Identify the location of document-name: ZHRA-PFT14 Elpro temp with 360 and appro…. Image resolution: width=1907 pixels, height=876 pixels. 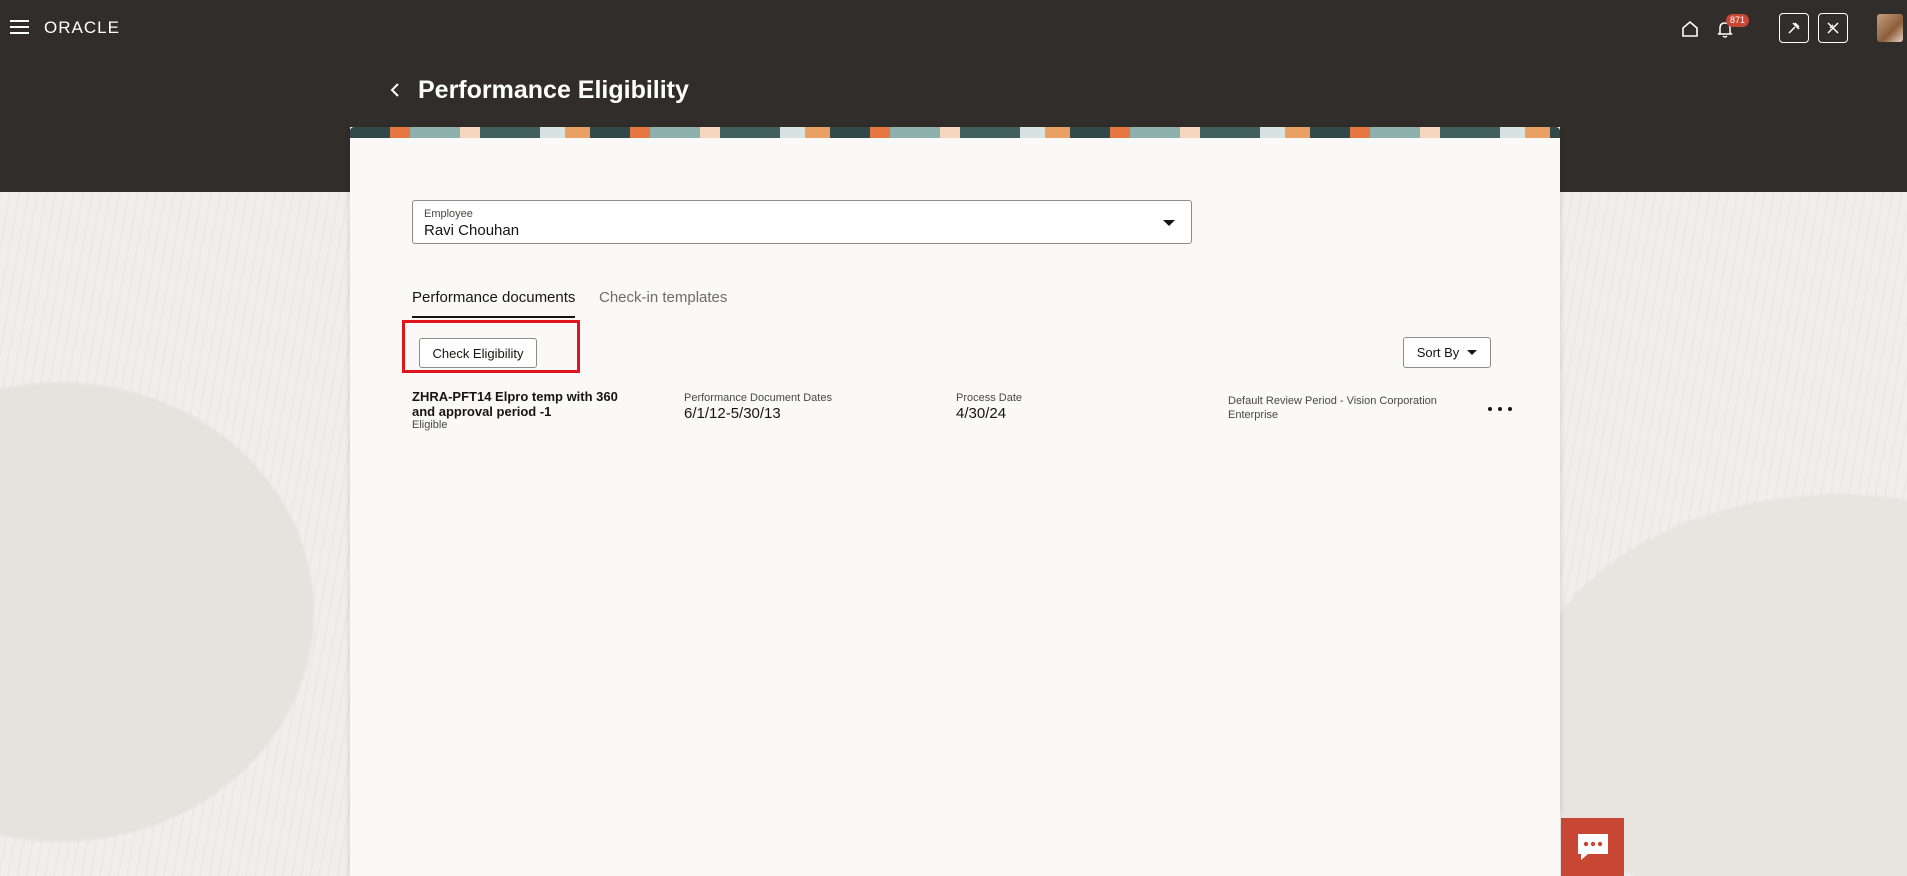
(527, 404).